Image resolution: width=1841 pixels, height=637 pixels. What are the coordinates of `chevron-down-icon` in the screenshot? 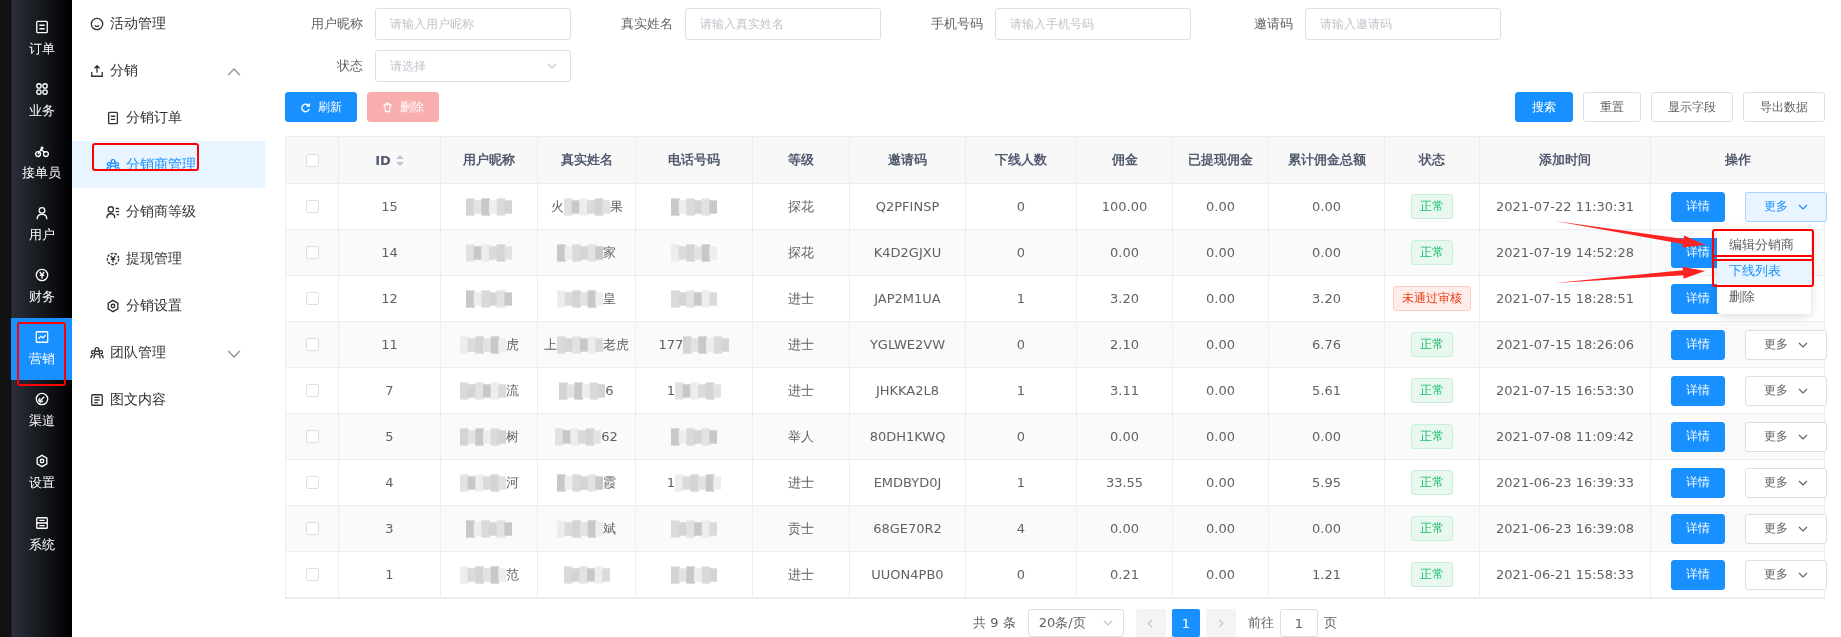 It's located at (552, 66).